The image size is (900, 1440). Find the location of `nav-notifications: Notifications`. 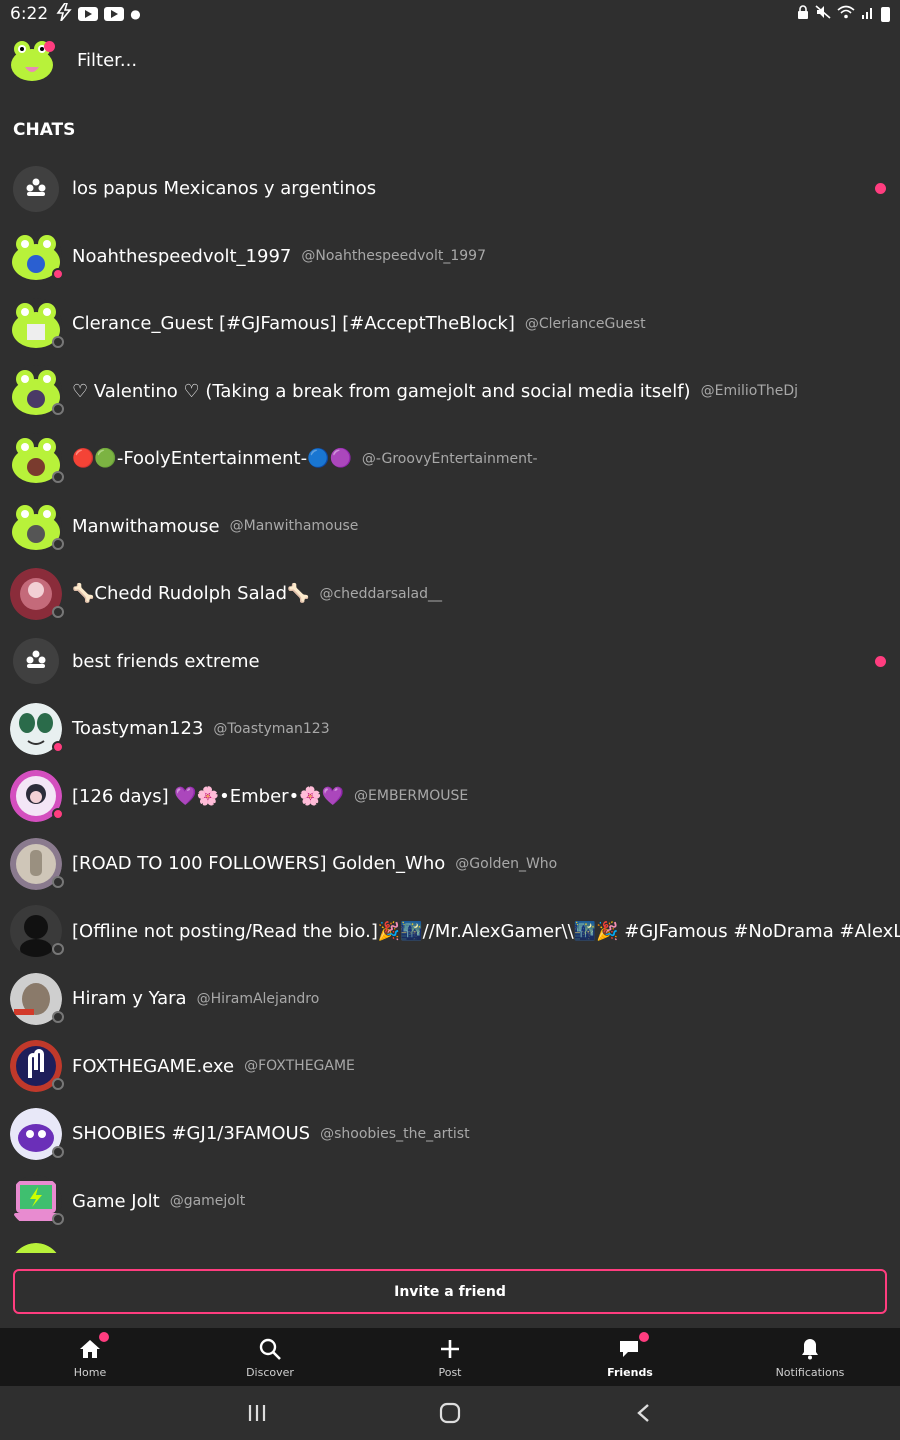

nav-notifications: Notifications is located at coordinates (810, 1357).